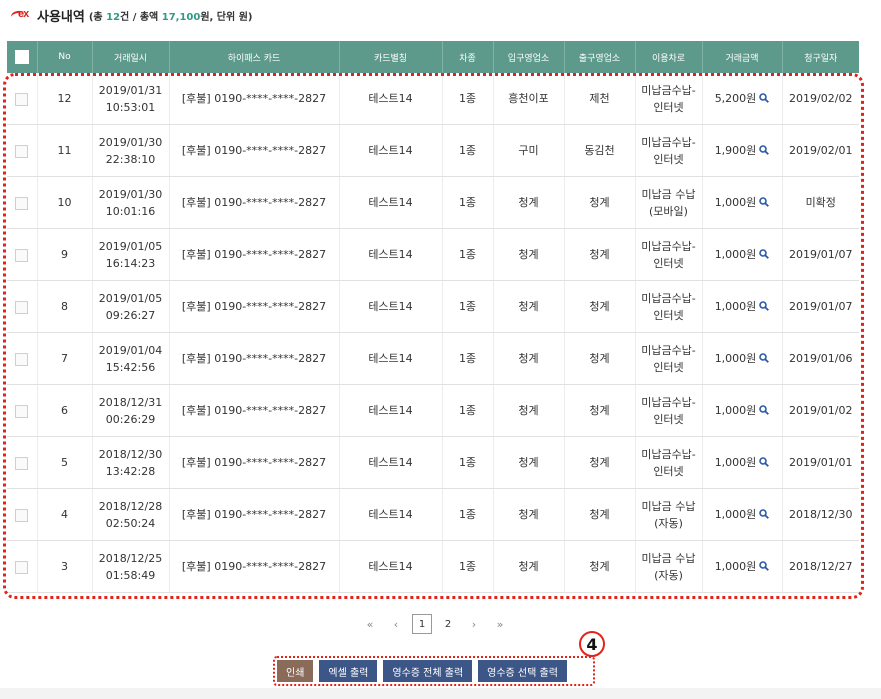  What do you see at coordinates (820, 150) in the screenshot?
I see `cell-billing-date: 2019/02/01` at bounding box center [820, 150].